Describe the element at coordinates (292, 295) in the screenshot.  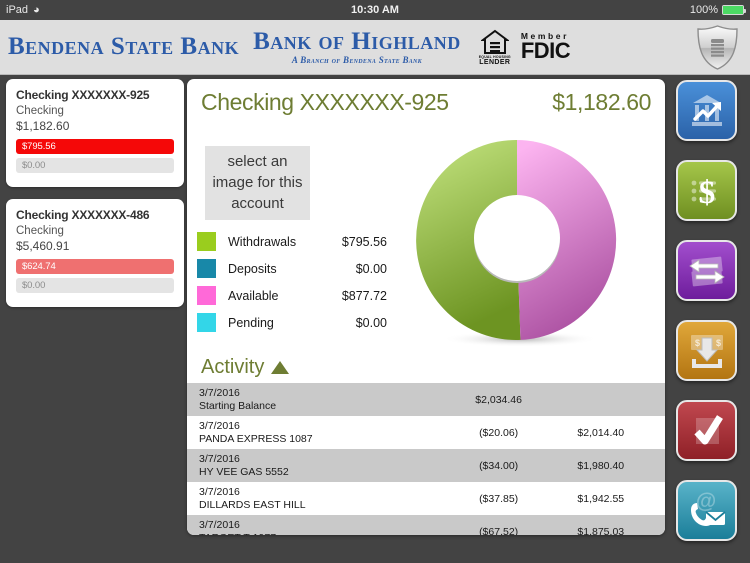
I see `legend-item-available: Available $877.72` at that location.